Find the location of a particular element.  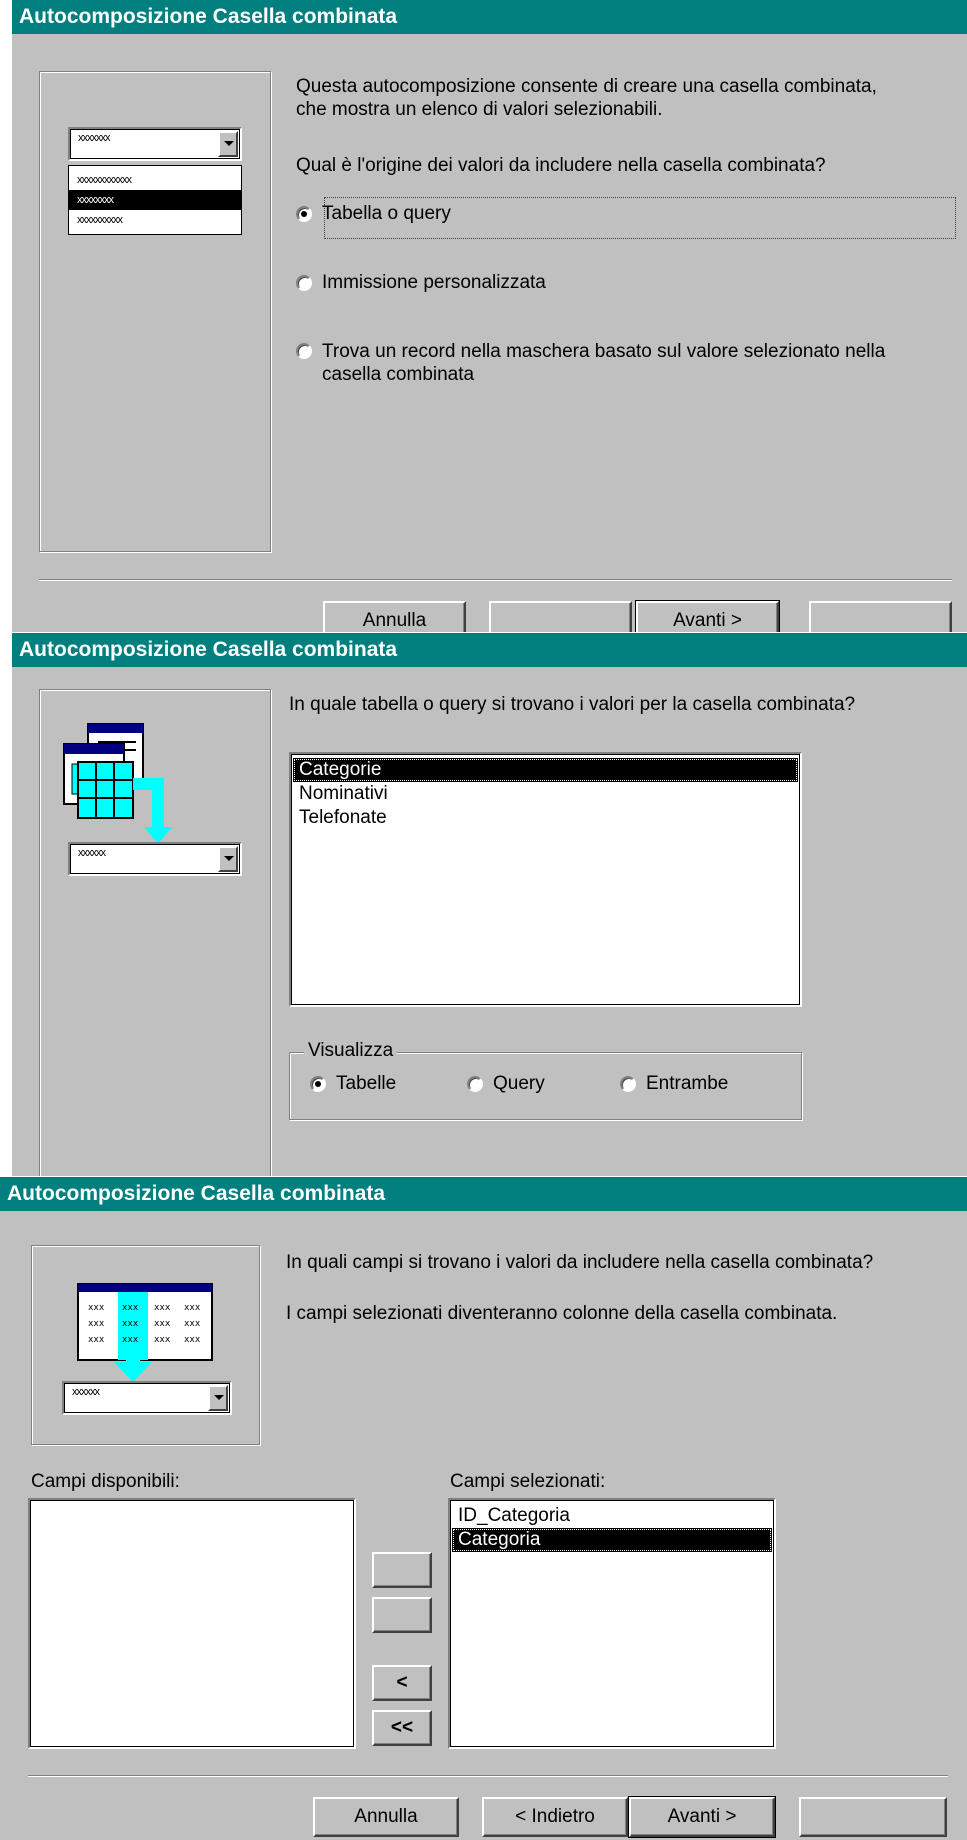

selected-fields-list: ID_Categoria Categoria is located at coordinates (612, 1623).